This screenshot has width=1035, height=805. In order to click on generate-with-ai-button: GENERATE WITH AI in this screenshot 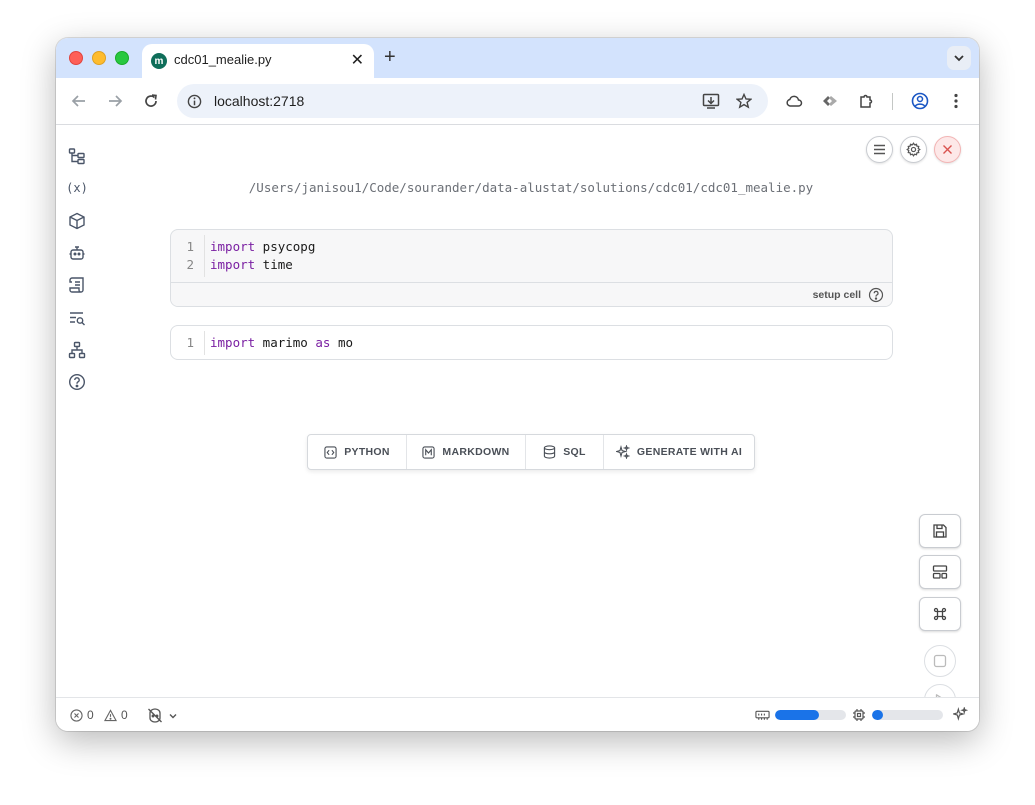, I will do `click(679, 452)`.